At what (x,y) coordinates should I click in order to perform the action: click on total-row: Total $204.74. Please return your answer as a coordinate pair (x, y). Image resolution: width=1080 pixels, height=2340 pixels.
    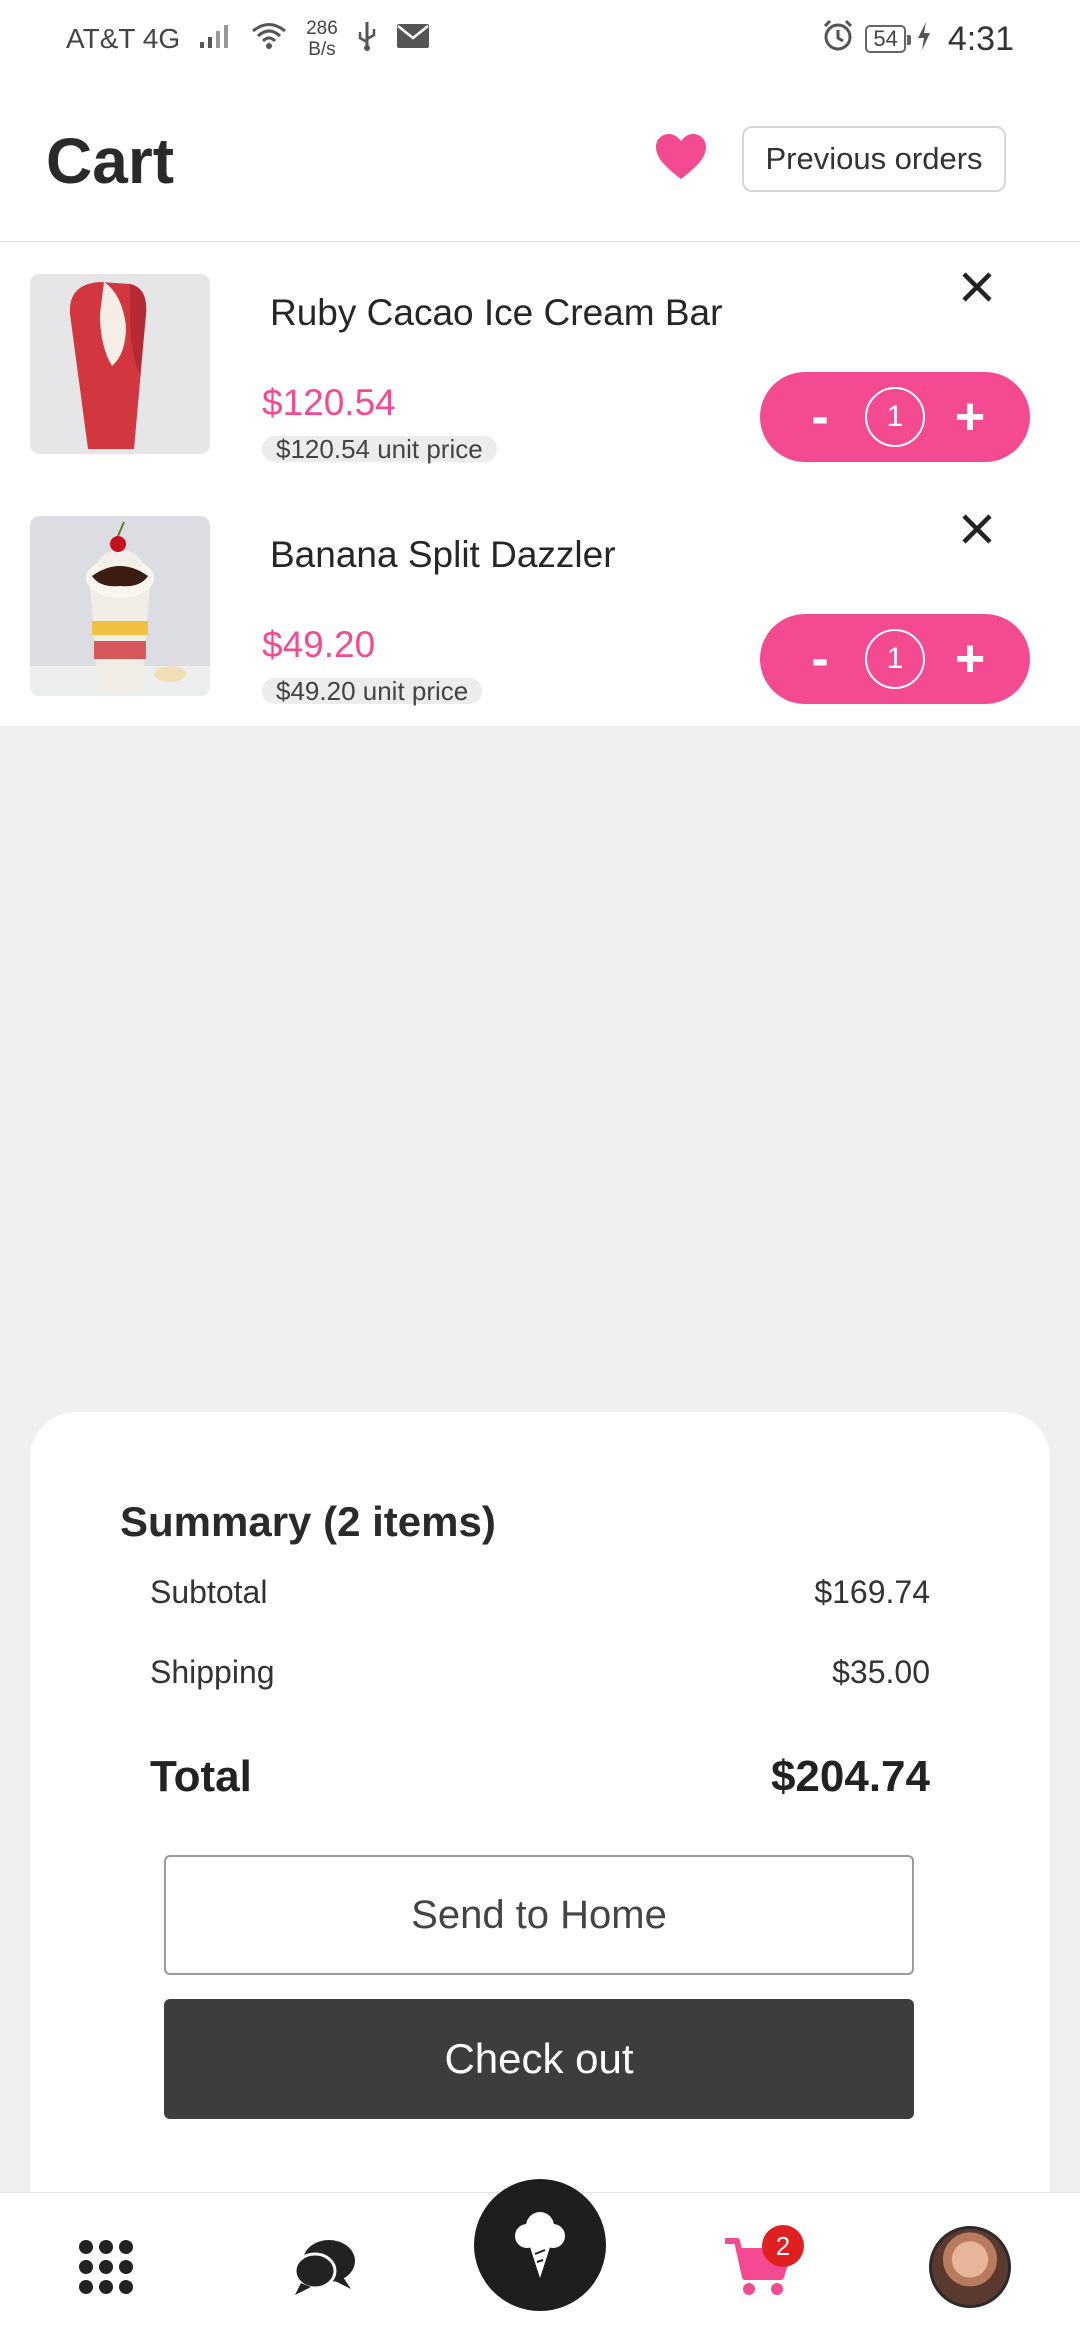
    Looking at the image, I should click on (540, 1777).